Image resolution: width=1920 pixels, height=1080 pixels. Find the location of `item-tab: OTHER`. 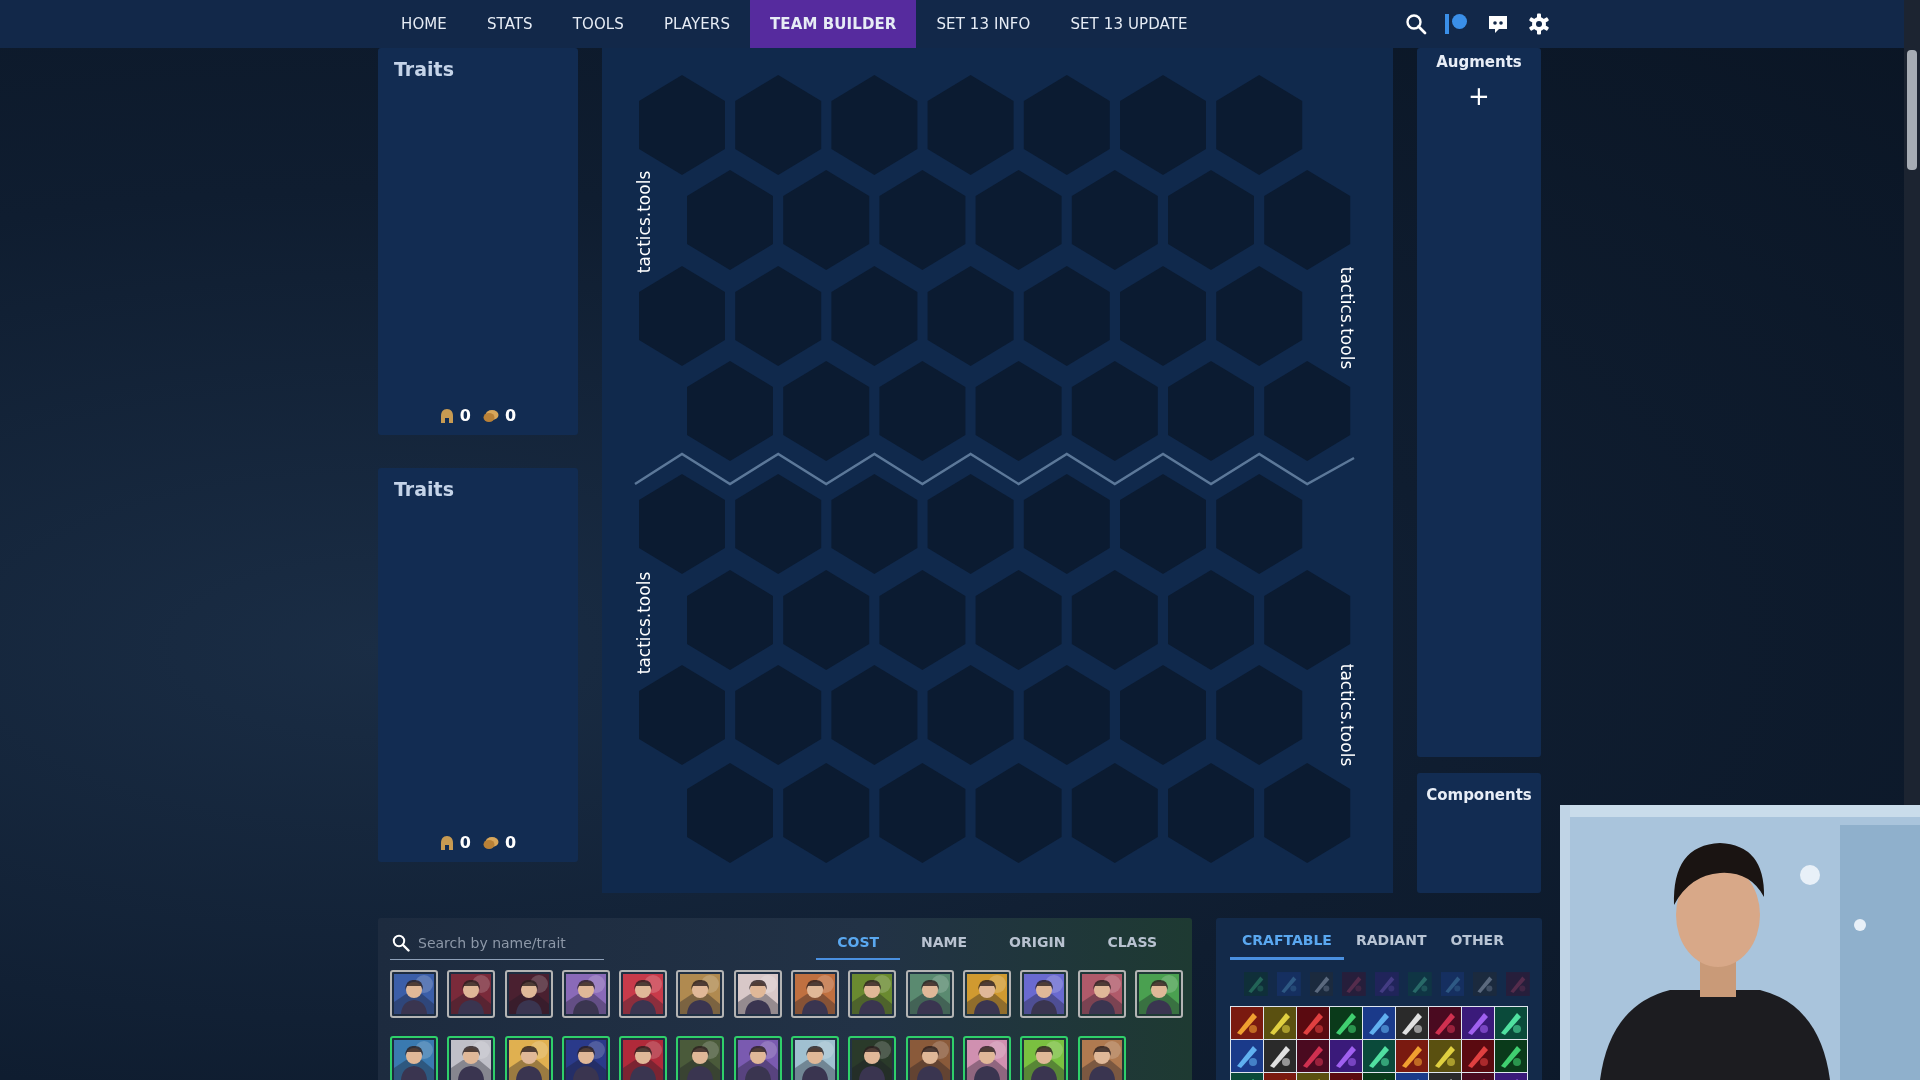

item-tab: OTHER is located at coordinates (1477, 943).